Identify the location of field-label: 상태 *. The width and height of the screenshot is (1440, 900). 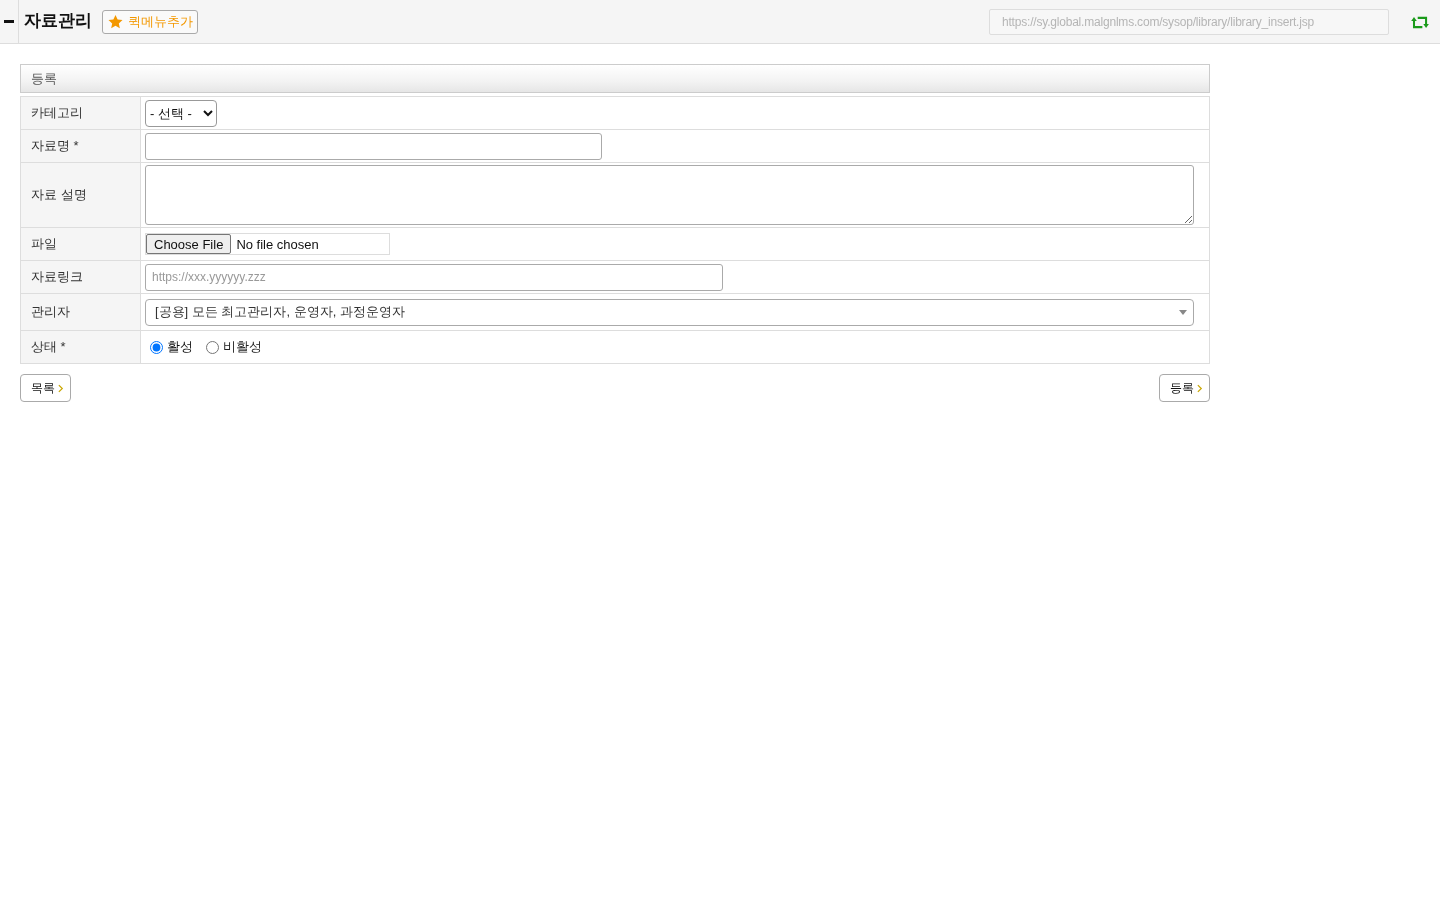
(80, 347).